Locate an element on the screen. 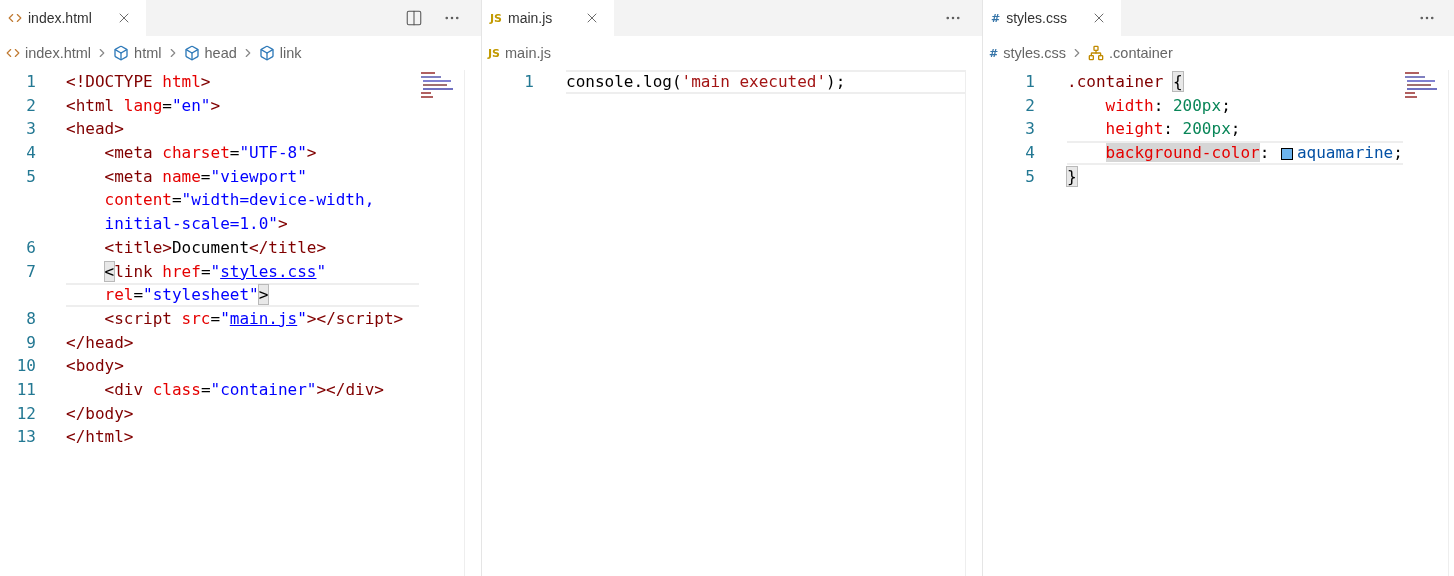 This screenshot has height=576, width=1454. code-line: <head> is located at coordinates (95, 129).